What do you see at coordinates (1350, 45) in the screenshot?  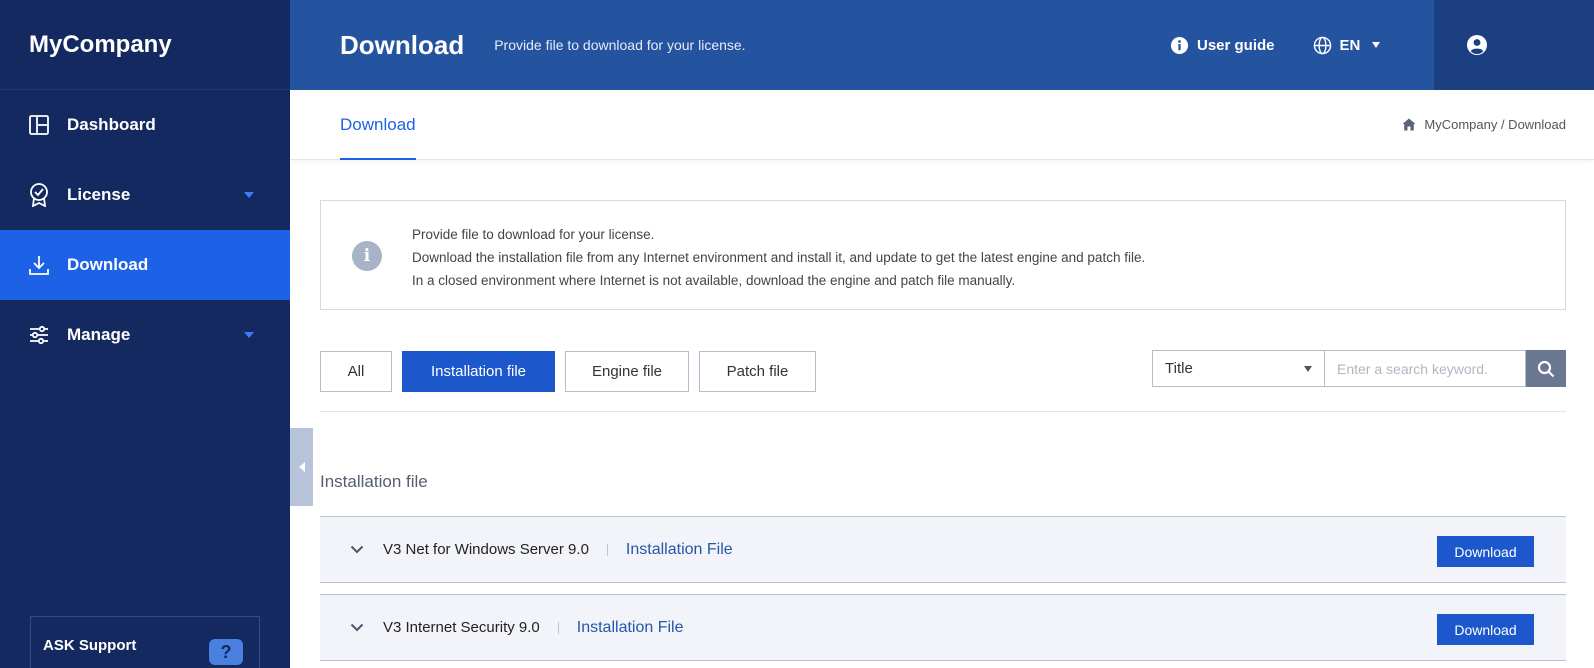 I see `language-label: EN` at bounding box center [1350, 45].